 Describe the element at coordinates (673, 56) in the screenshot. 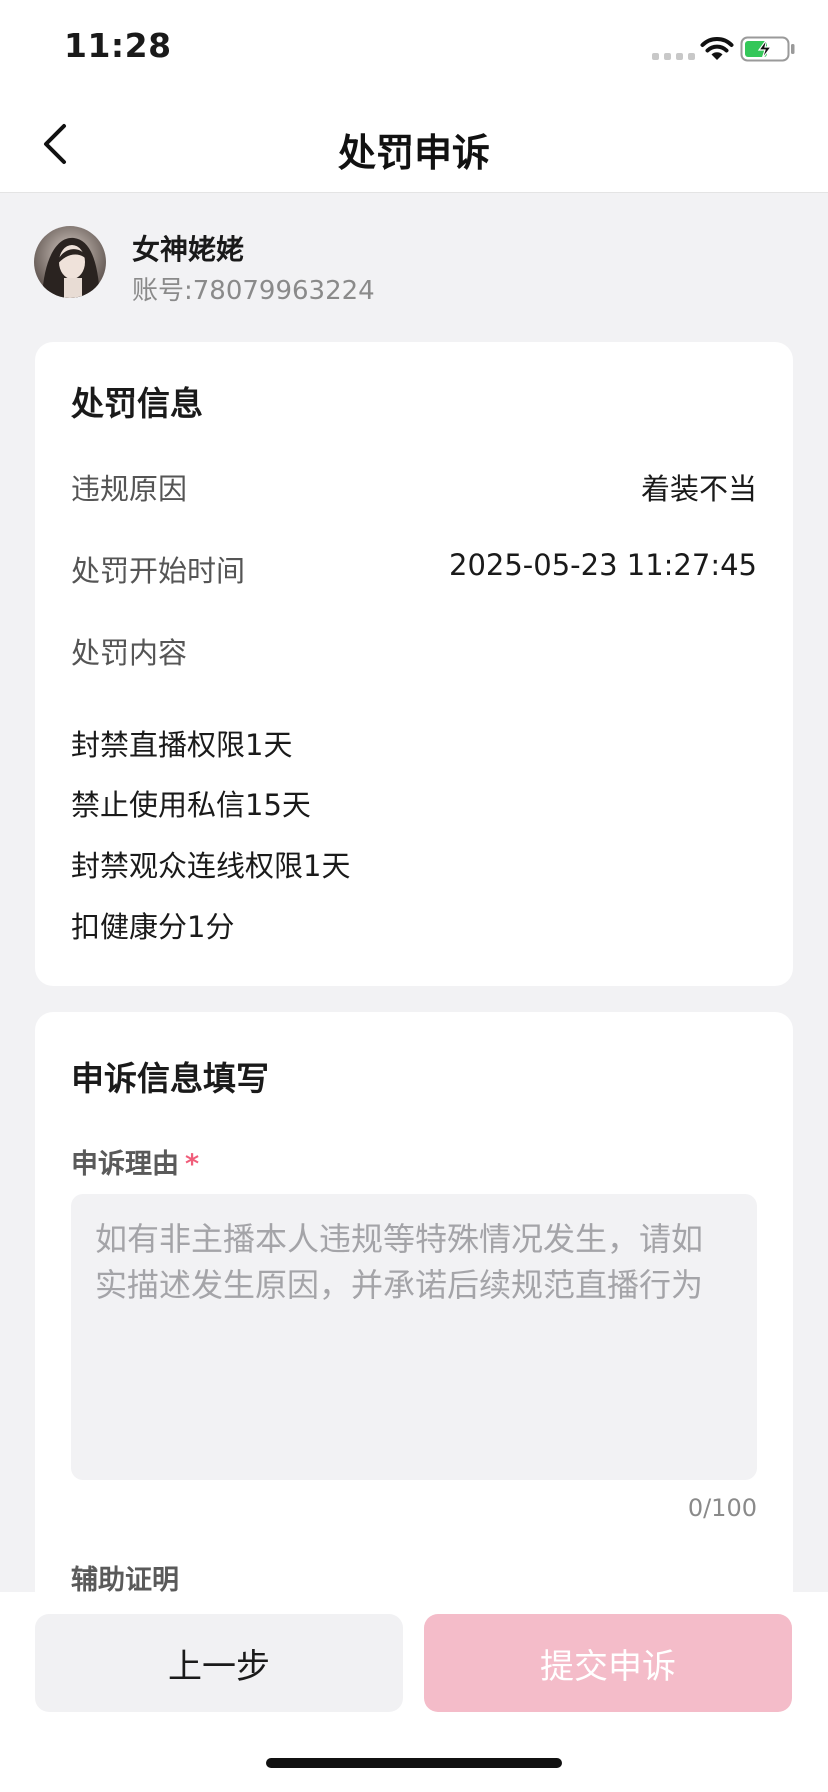

I see `signal-icon` at that location.